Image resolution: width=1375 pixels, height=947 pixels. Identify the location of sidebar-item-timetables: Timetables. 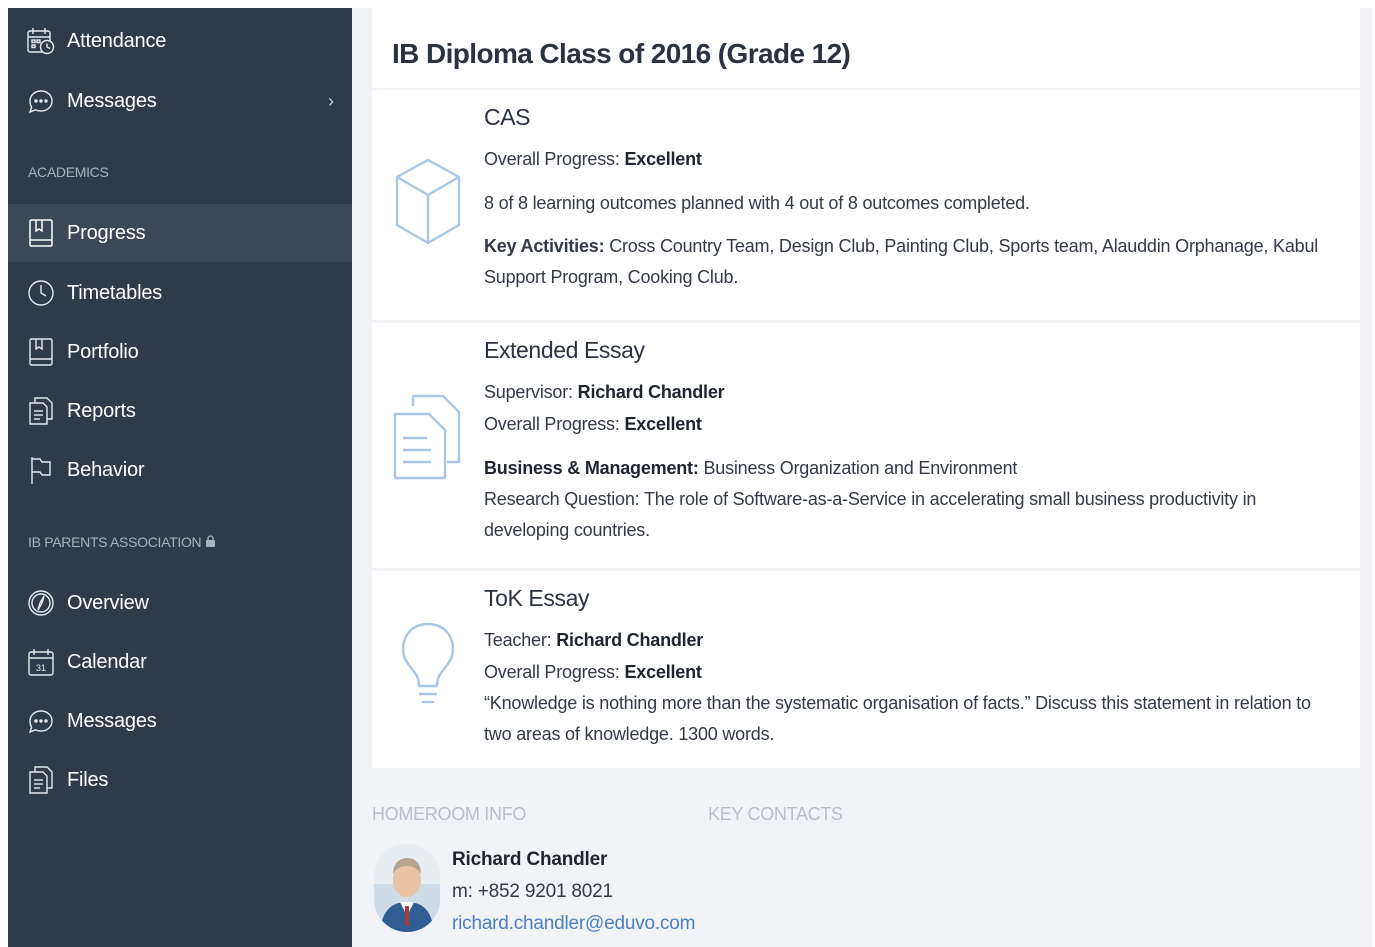
(180, 293).